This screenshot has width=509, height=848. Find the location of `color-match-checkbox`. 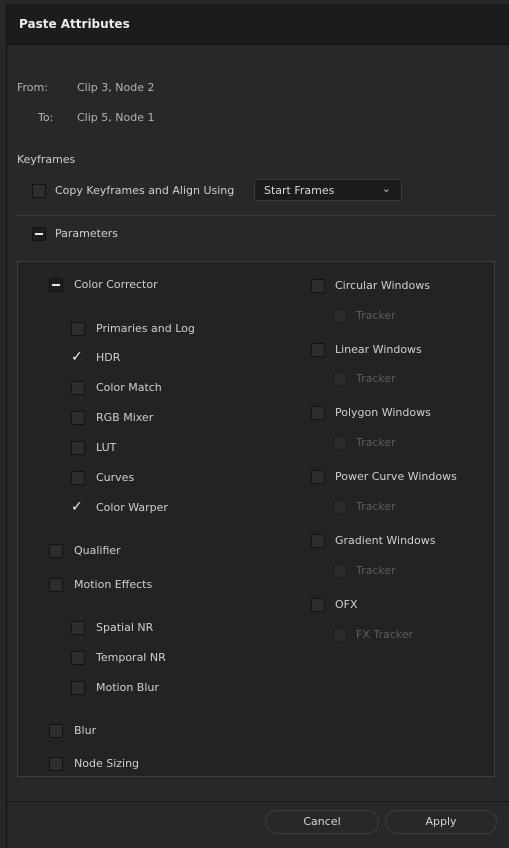

color-match-checkbox is located at coordinates (78, 388).